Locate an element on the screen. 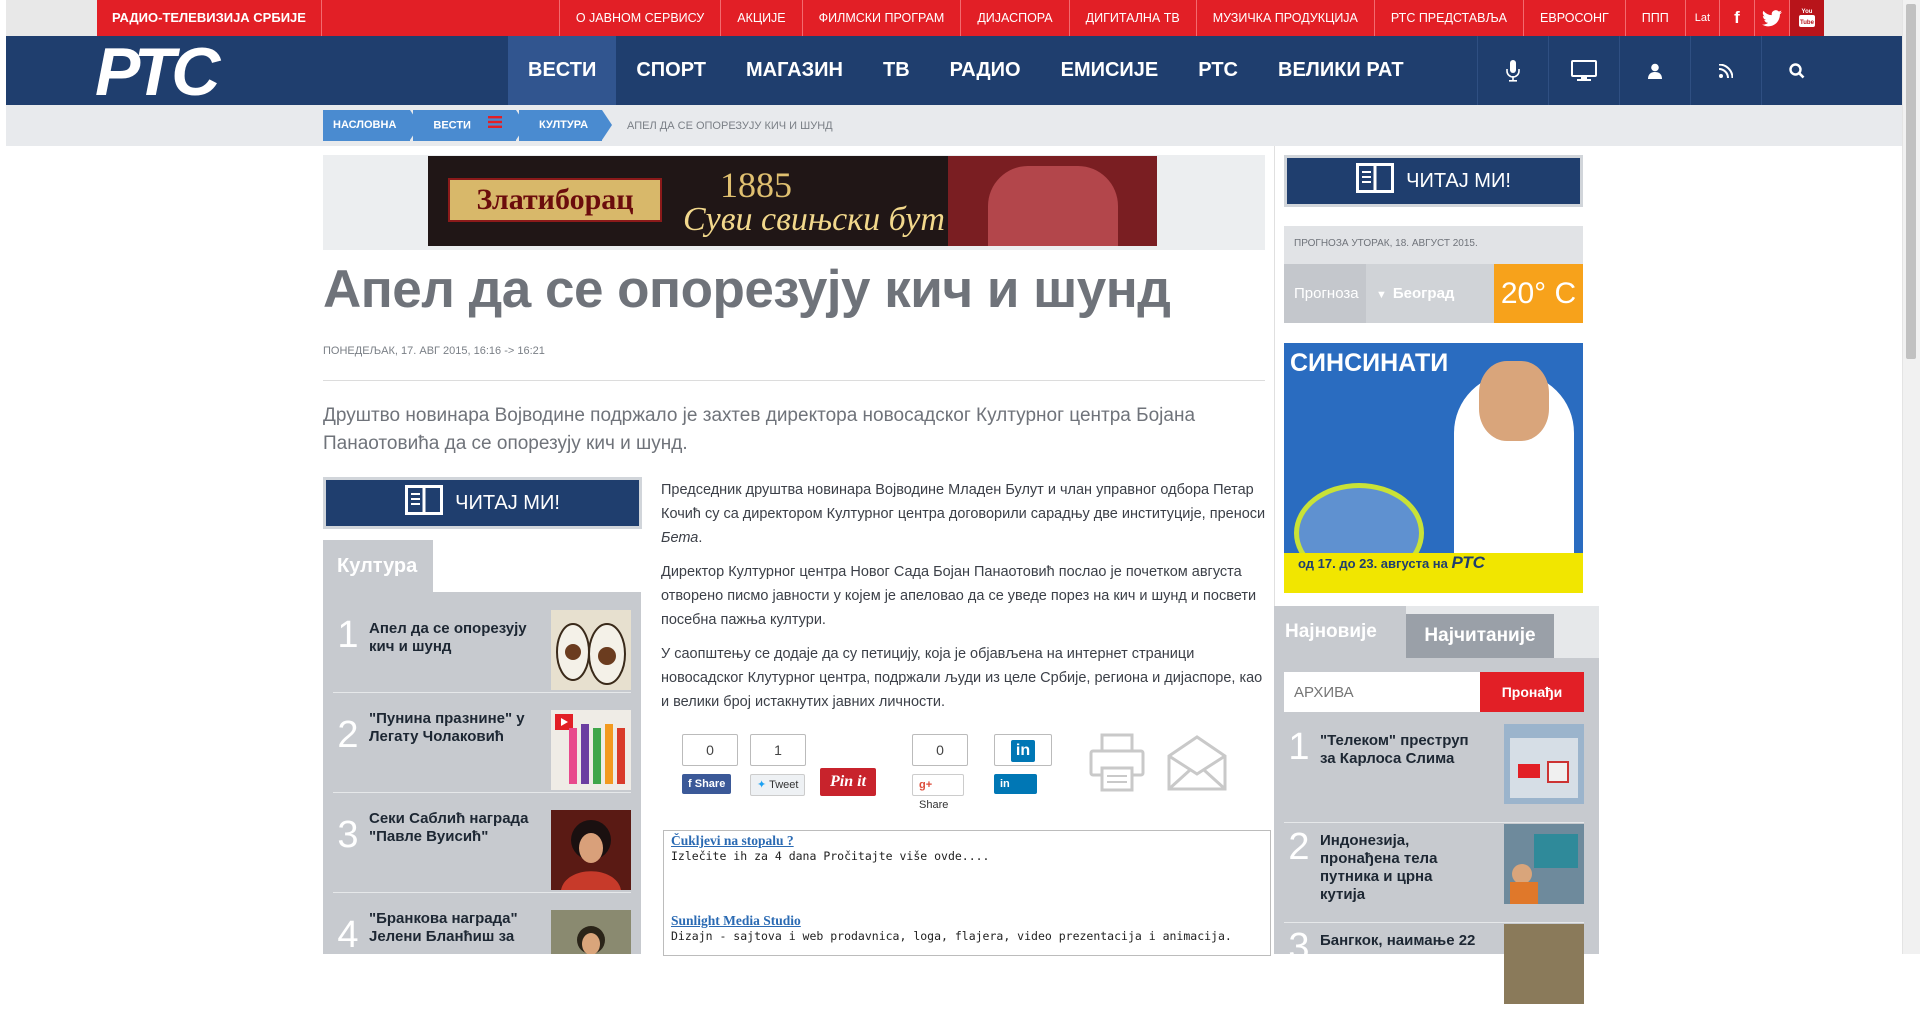 The width and height of the screenshot is (1920, 1022). rss-icon is located at coordinates (1725, 70).